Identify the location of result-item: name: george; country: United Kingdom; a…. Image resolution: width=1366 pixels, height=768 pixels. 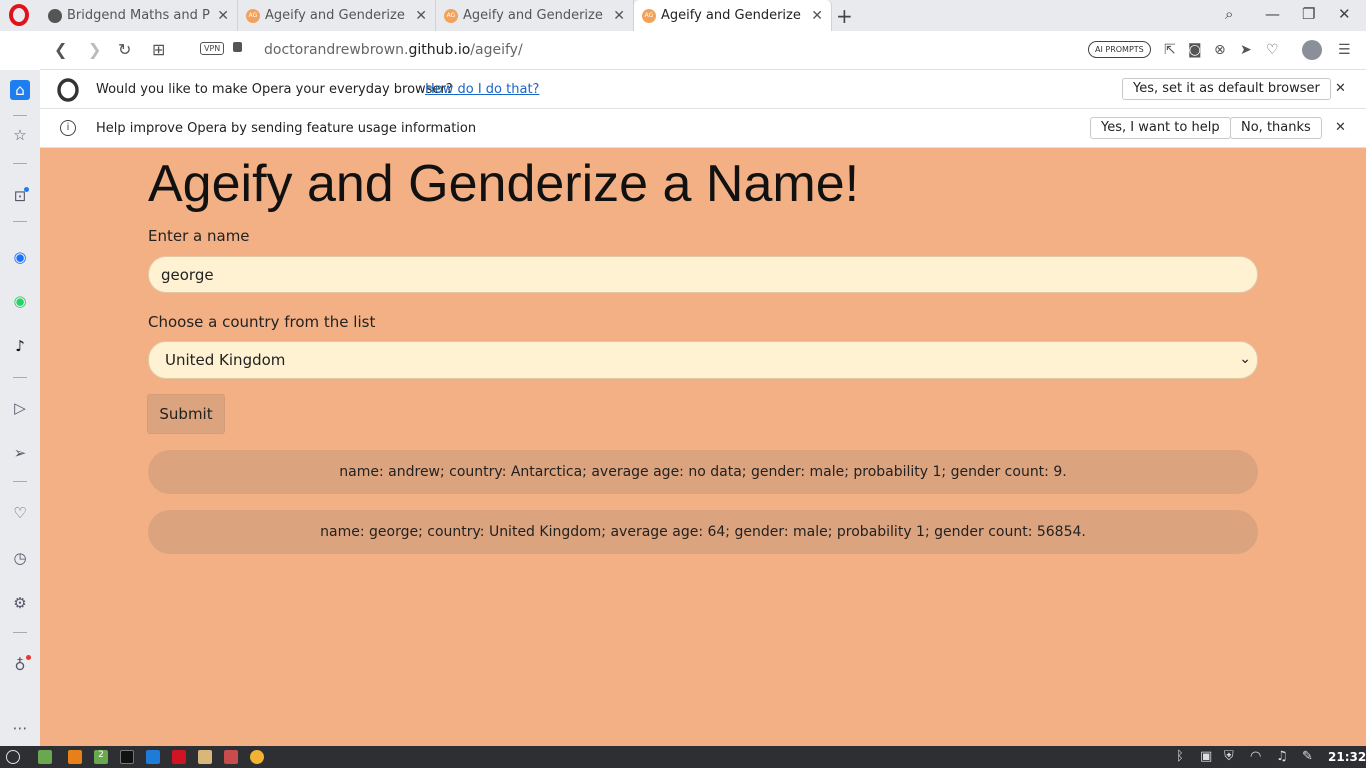
(703, 532).